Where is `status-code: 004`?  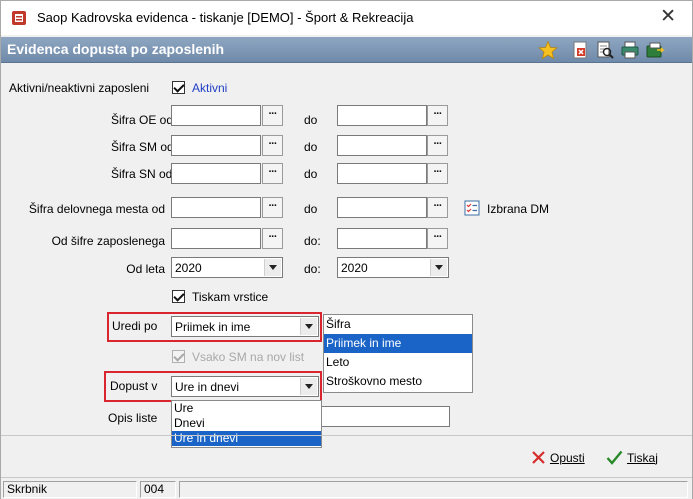
status-code: 004 is located at coordinates (158, 489).